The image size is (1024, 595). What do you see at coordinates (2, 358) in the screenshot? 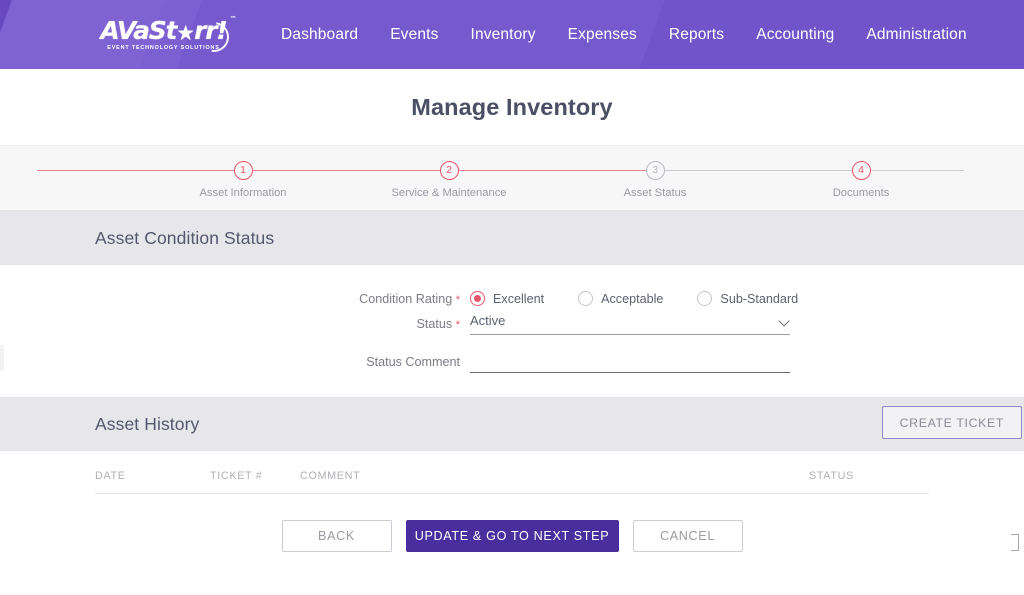
I see `left-edge-artifact` at bounding box center [2, 358].